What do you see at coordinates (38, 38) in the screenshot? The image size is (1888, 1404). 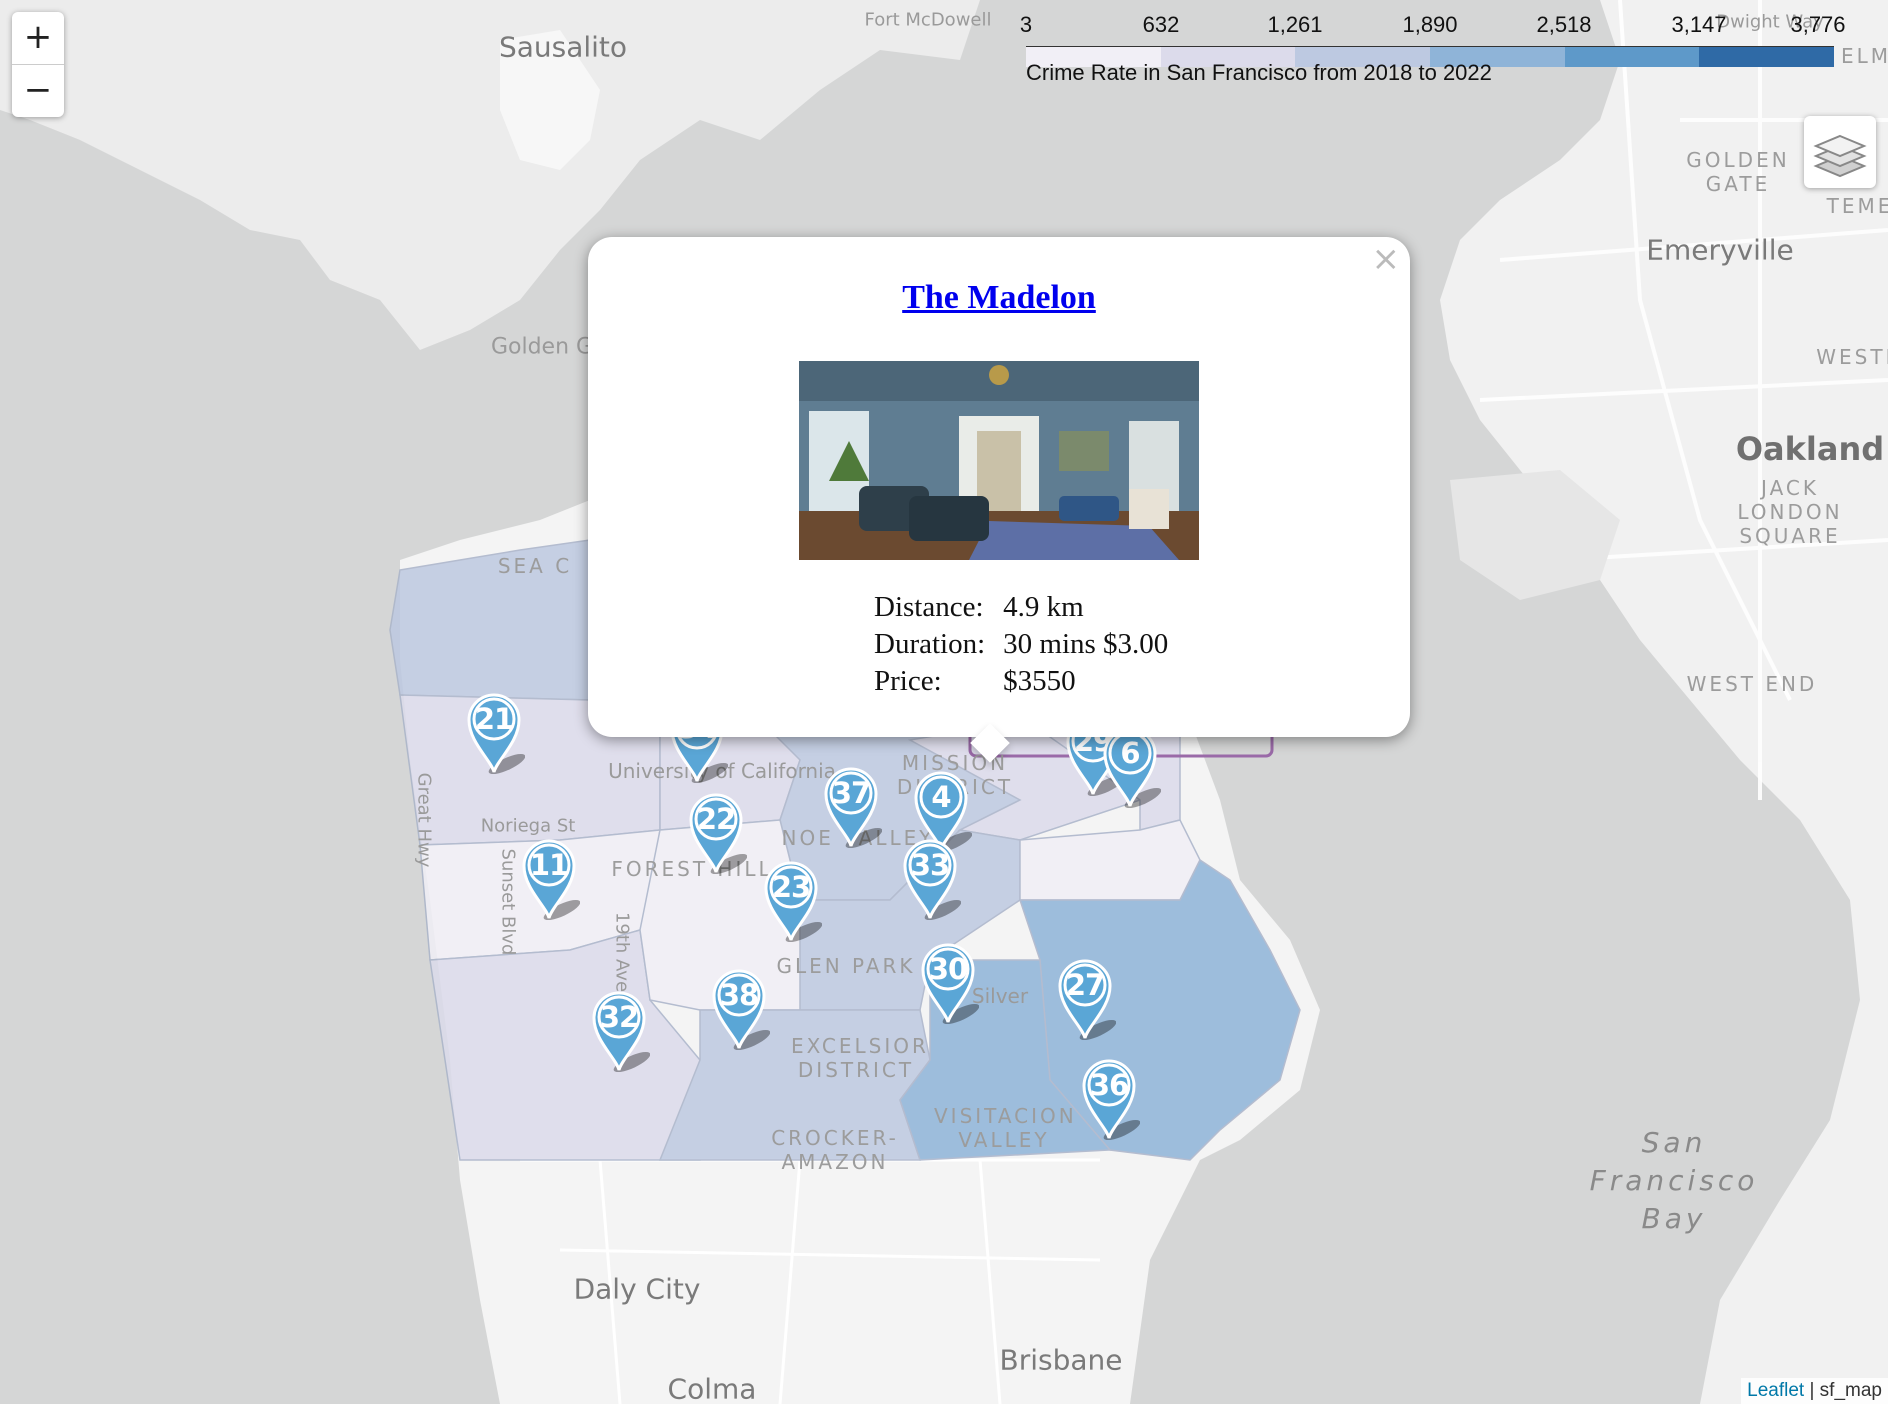 I see `zoom-in-button: +` at bounding box center [38, 38].